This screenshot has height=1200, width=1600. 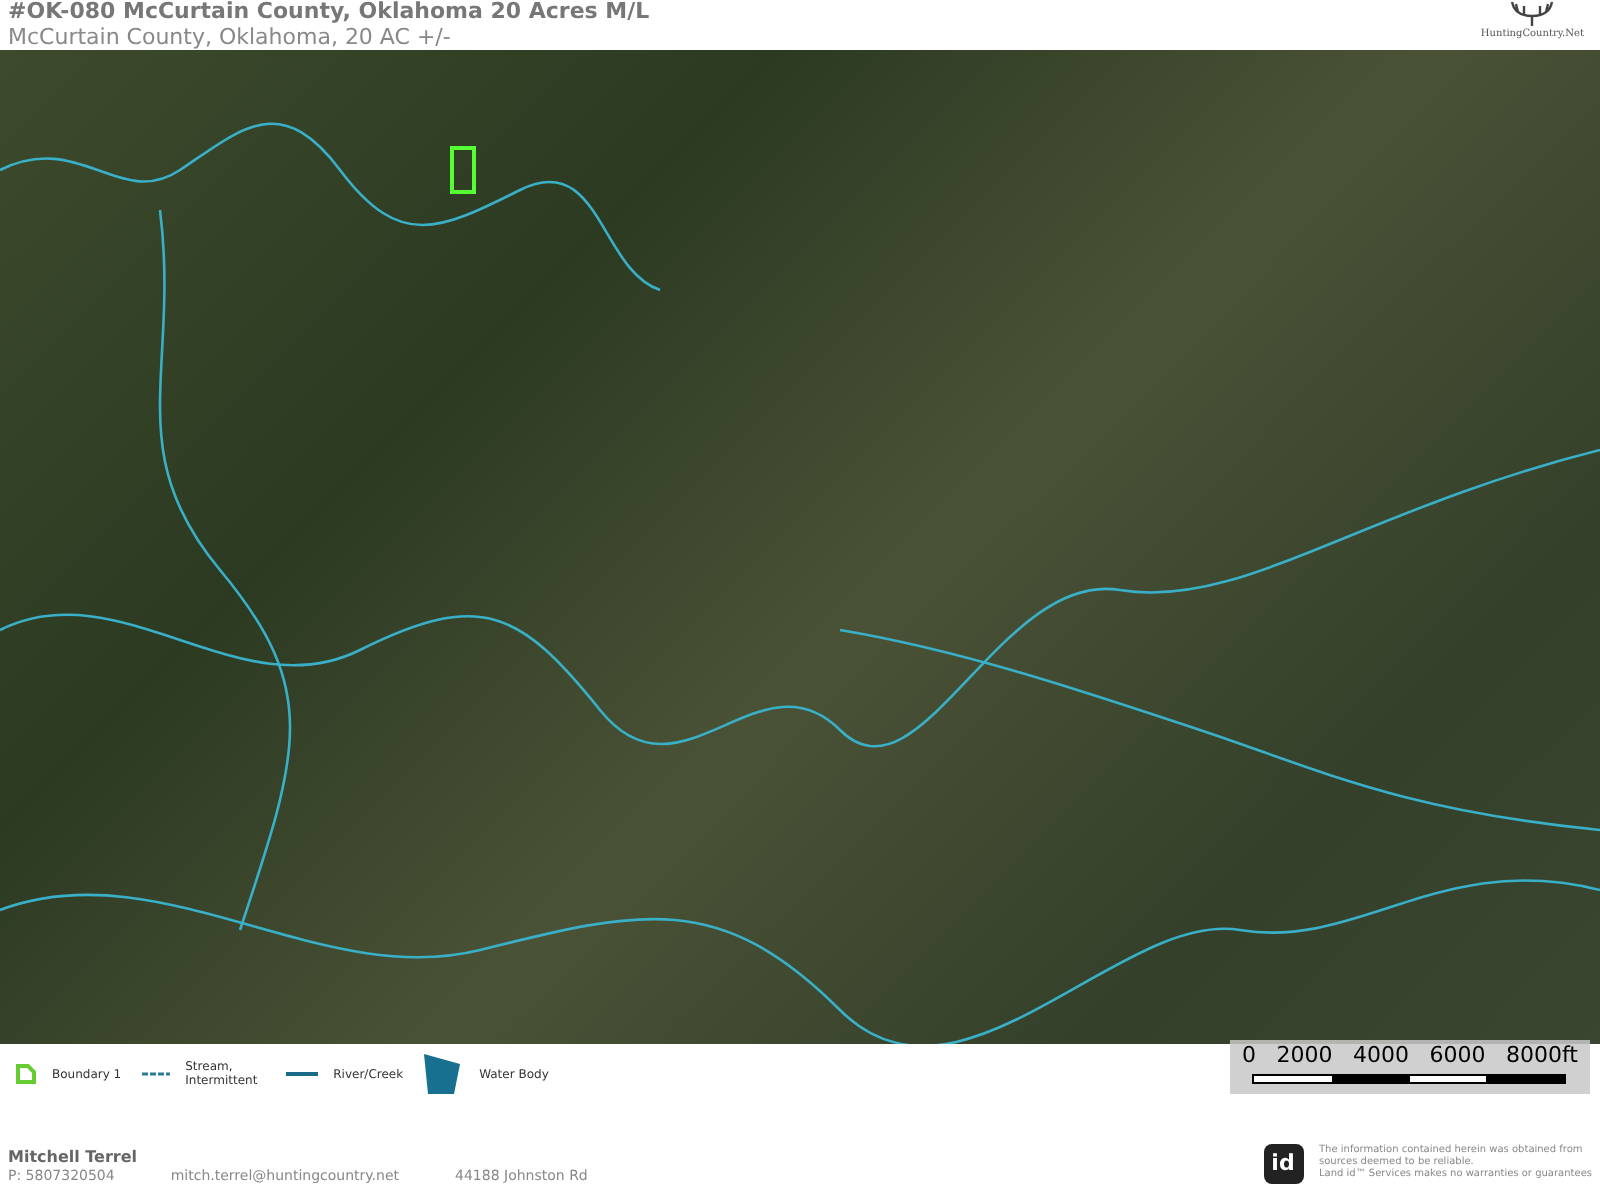 I want to click on agent-name: Mitchell Terrel, so click(x=74, y=1158).